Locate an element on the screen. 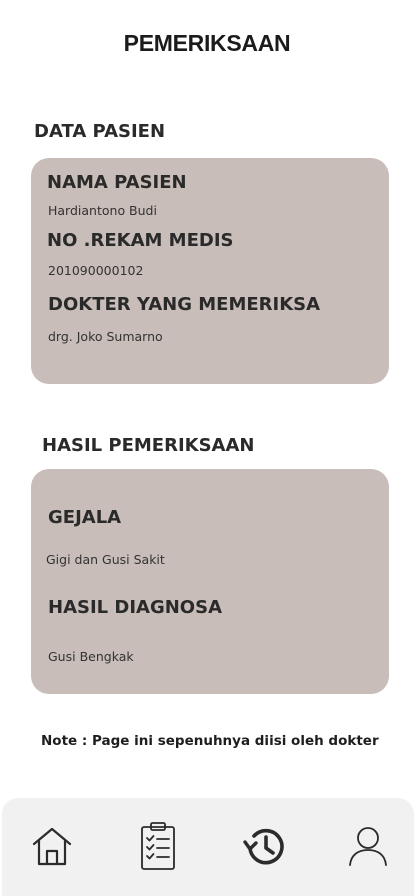 The width and height of the screenshot is (414, 896). nav-profile-button is located at coordinates (368, 846).